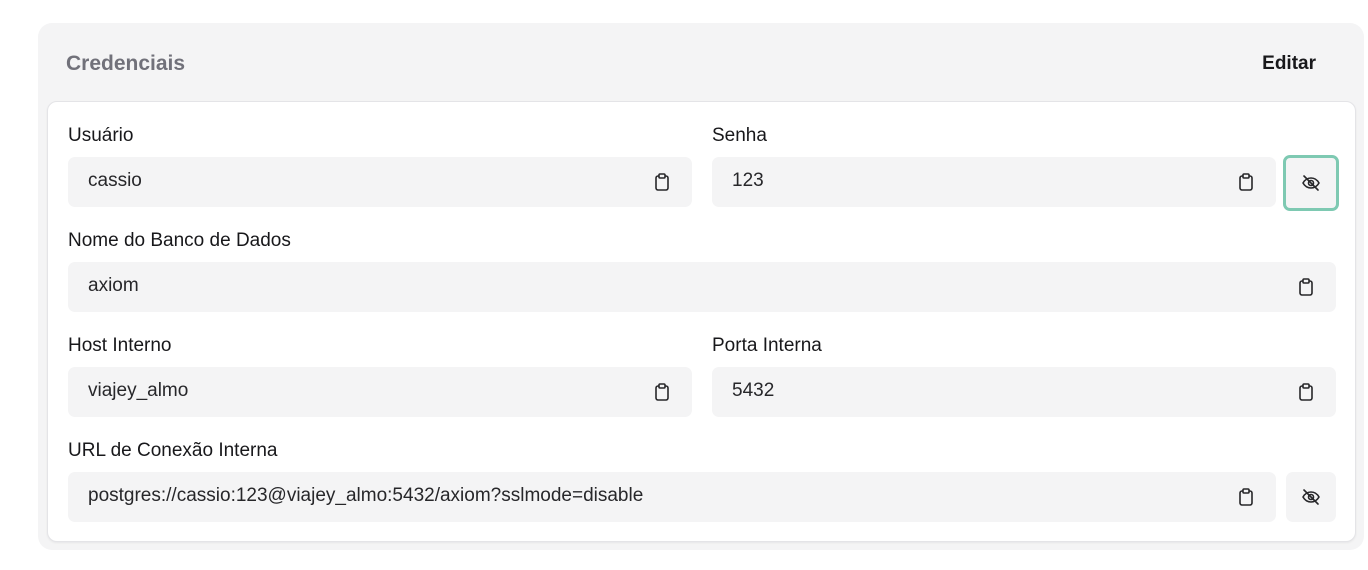 The image size is (1368, 570). Describe the element at coordinates (380, 182) in the screenshot. I see `user-field: cassio` at that location.